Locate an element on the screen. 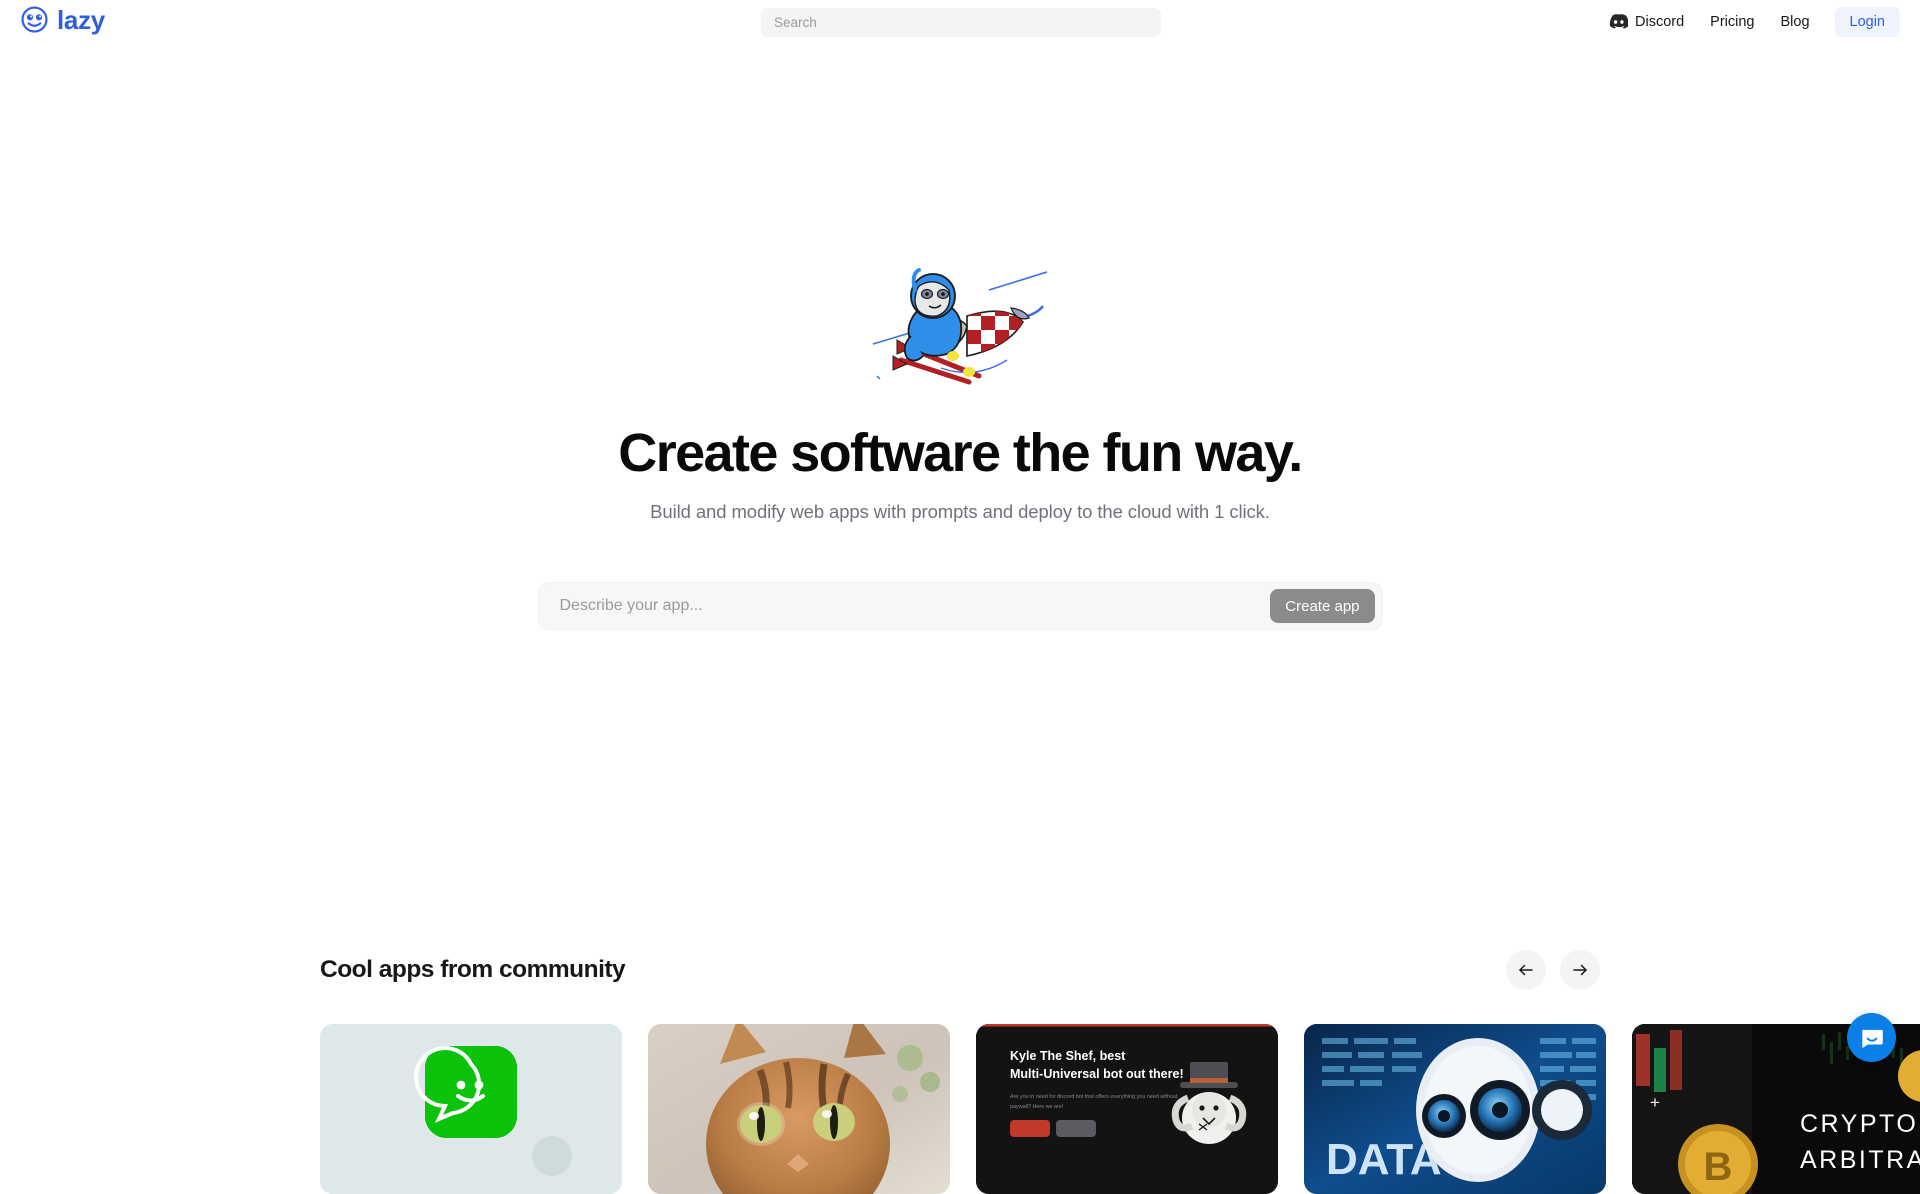  app-card-whatsapp-bot is located at coordinates (471, 1109).